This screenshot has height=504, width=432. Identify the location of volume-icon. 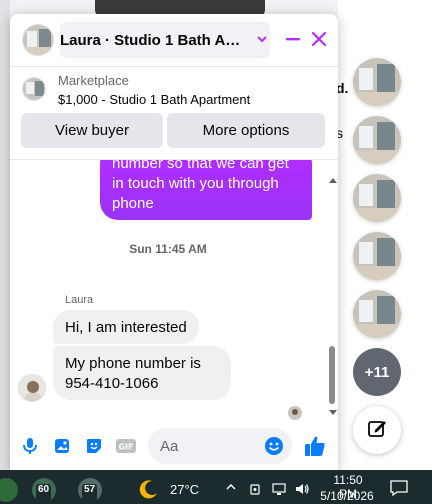
(302, 489).